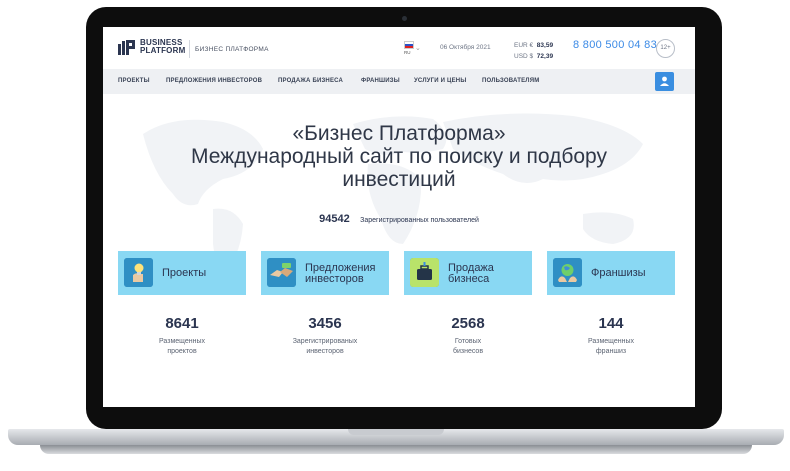  What do you see at coordinates (471, 273) in the screenshot?
I see `card-business-sale-label: Продажа бизнеса` at bounding box center [471, 273].